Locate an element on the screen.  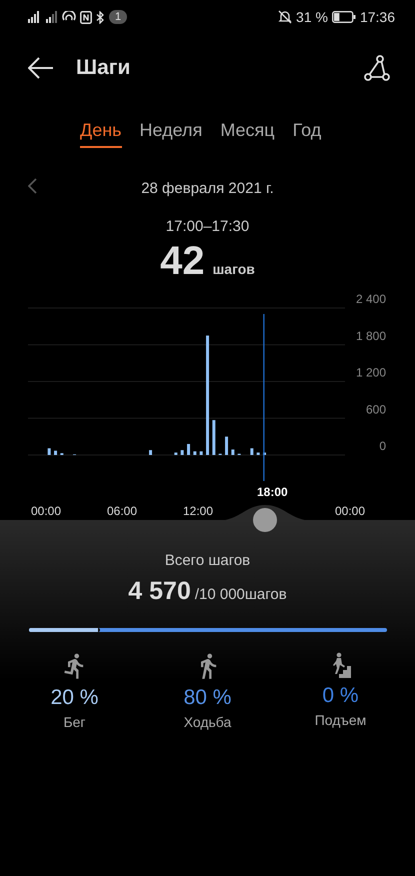
goal-text: /10 000шагов is located at coordinates (240, 594).